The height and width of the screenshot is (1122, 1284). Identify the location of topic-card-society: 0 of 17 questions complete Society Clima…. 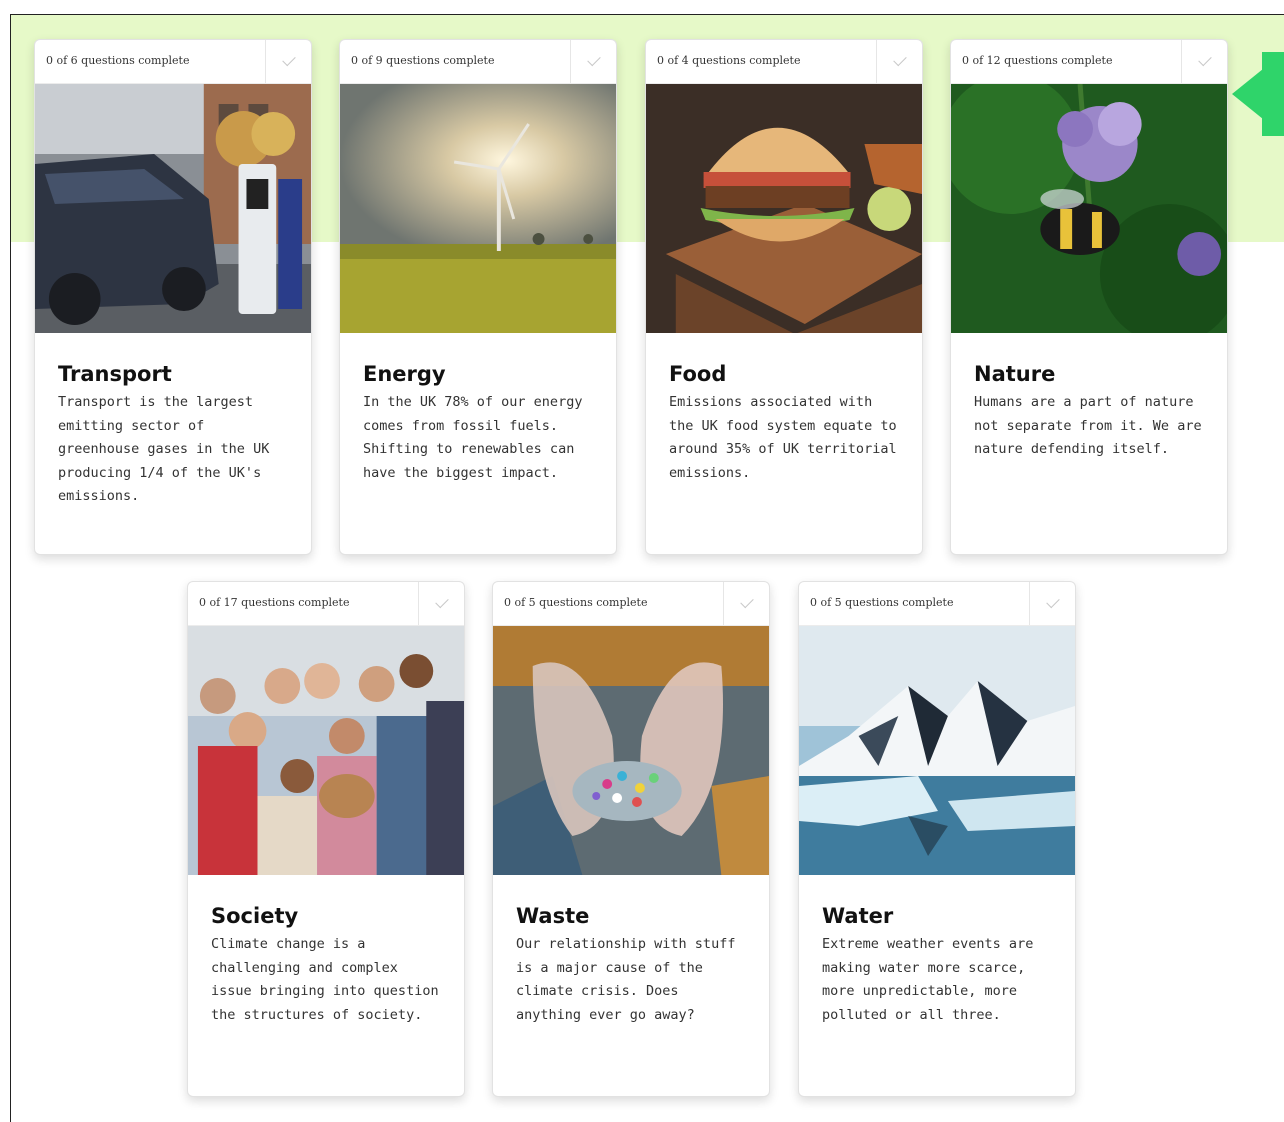
(326, 839).